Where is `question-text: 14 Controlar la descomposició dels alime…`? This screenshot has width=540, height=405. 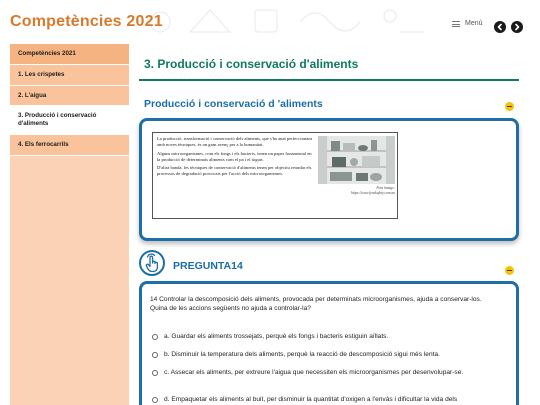 question-text: 14 Controlar la descomposició dels alime… is located at coordinates (325, 304).